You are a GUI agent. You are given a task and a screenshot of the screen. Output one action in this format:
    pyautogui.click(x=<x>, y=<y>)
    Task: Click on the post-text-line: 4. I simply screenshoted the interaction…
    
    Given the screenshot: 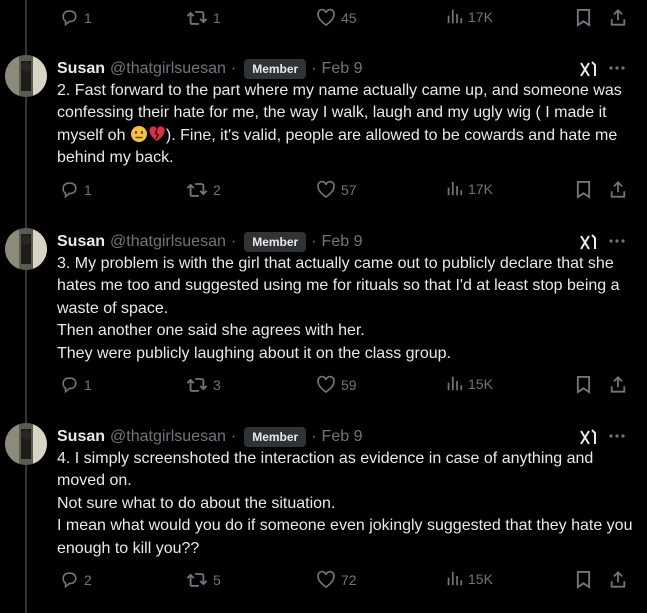 What is the action you would take?
    pyautogui.click(x=325, y=470)
    